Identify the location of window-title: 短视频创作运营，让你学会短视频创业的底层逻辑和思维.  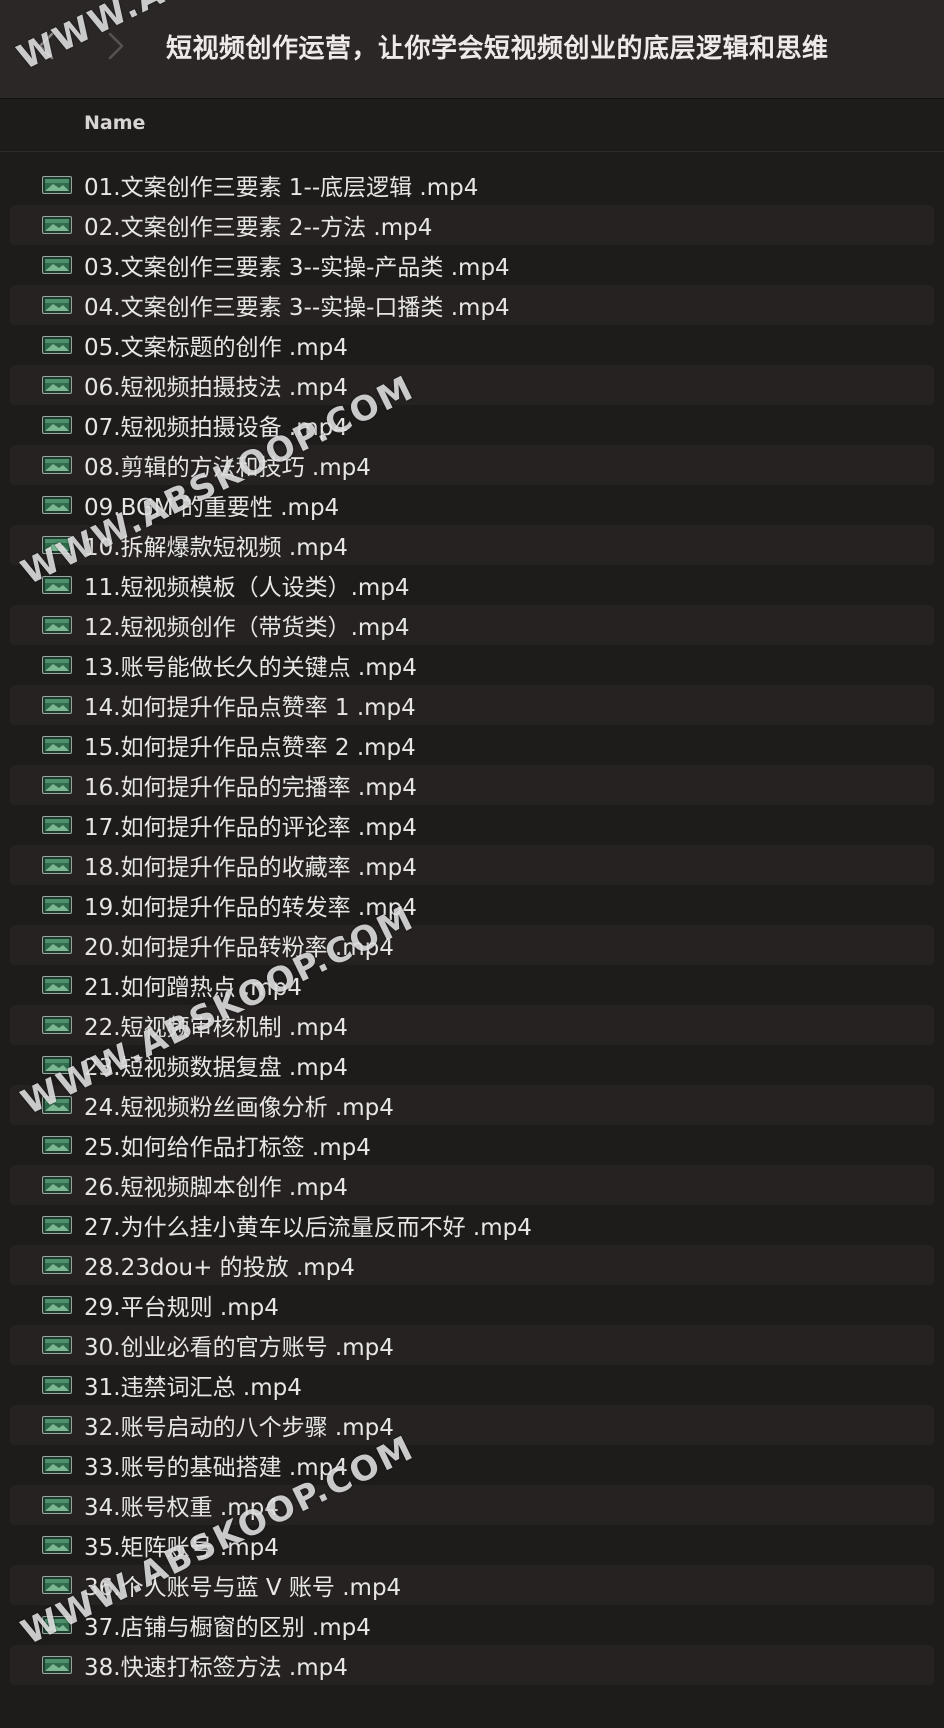
(497, 49).